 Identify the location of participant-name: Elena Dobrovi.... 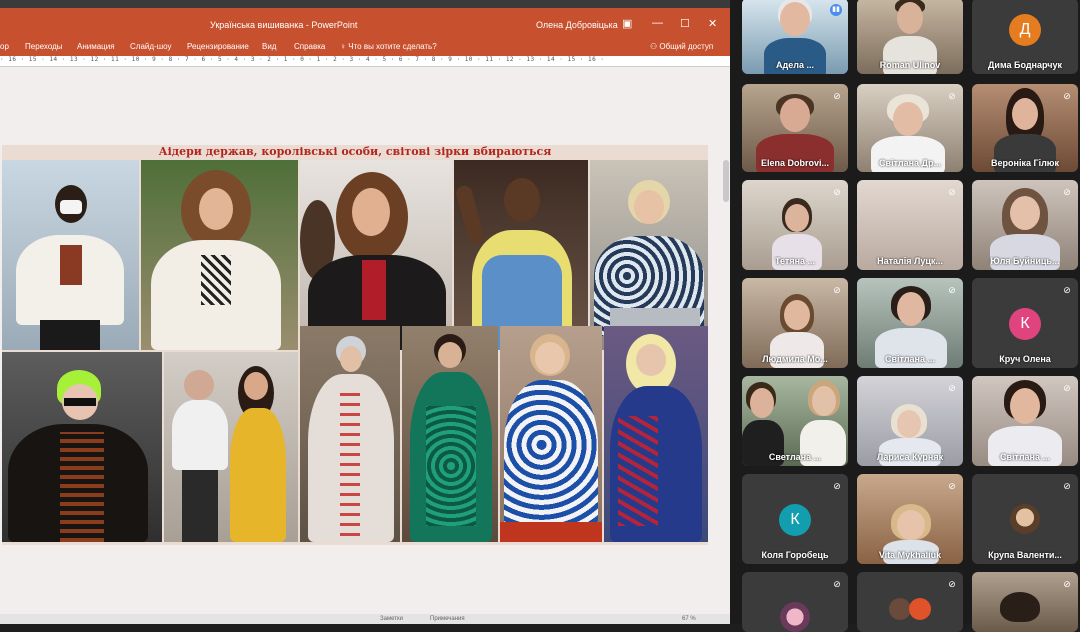
(794, 163).